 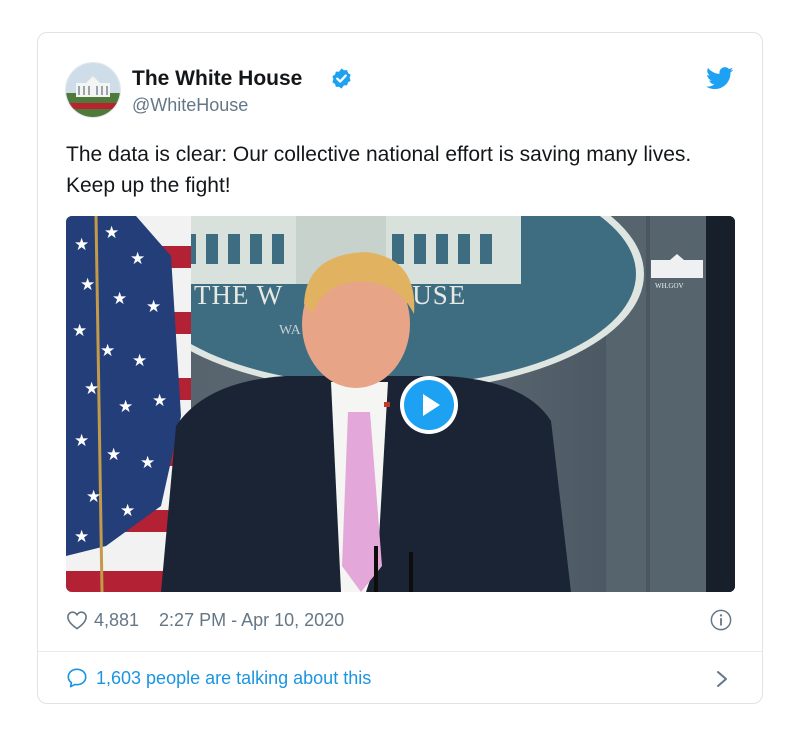 I want to click on play-icon, so click(x=431, y=405).